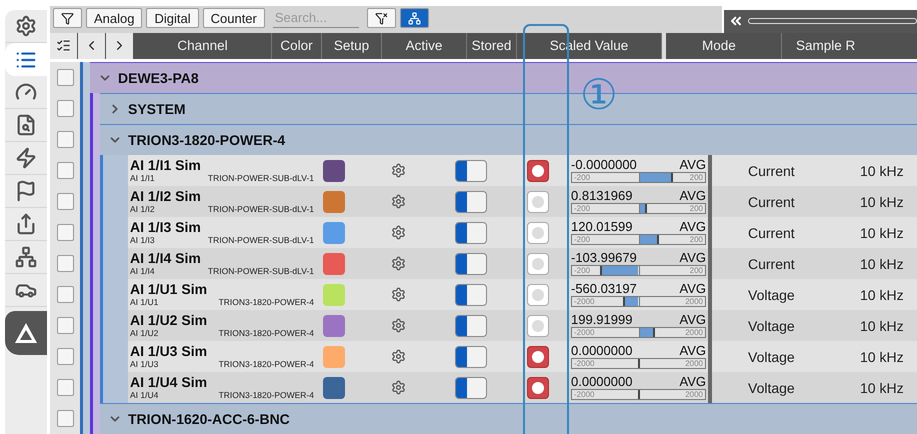  Describe the element at coordinates (144, 364) in the screenshot. I see `channel-id: AI 1/U3` at that location.